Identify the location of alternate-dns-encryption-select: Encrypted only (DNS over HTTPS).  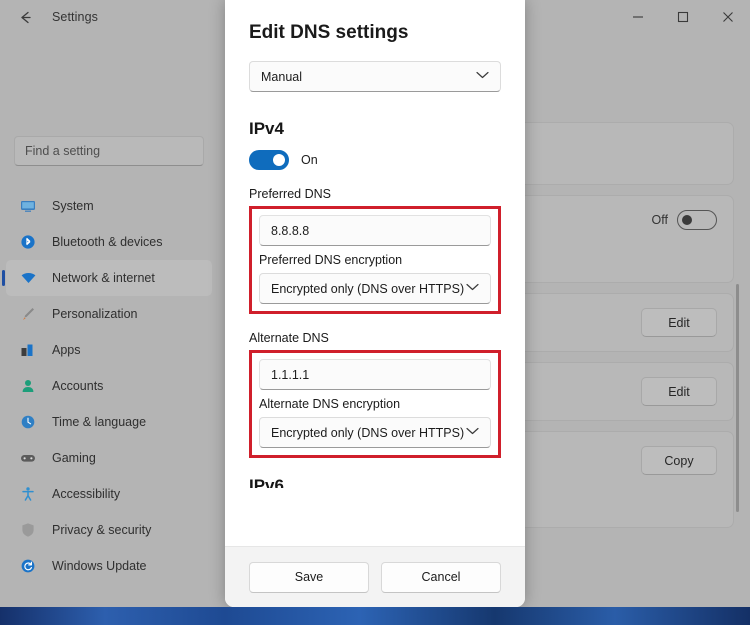
(375, 432).